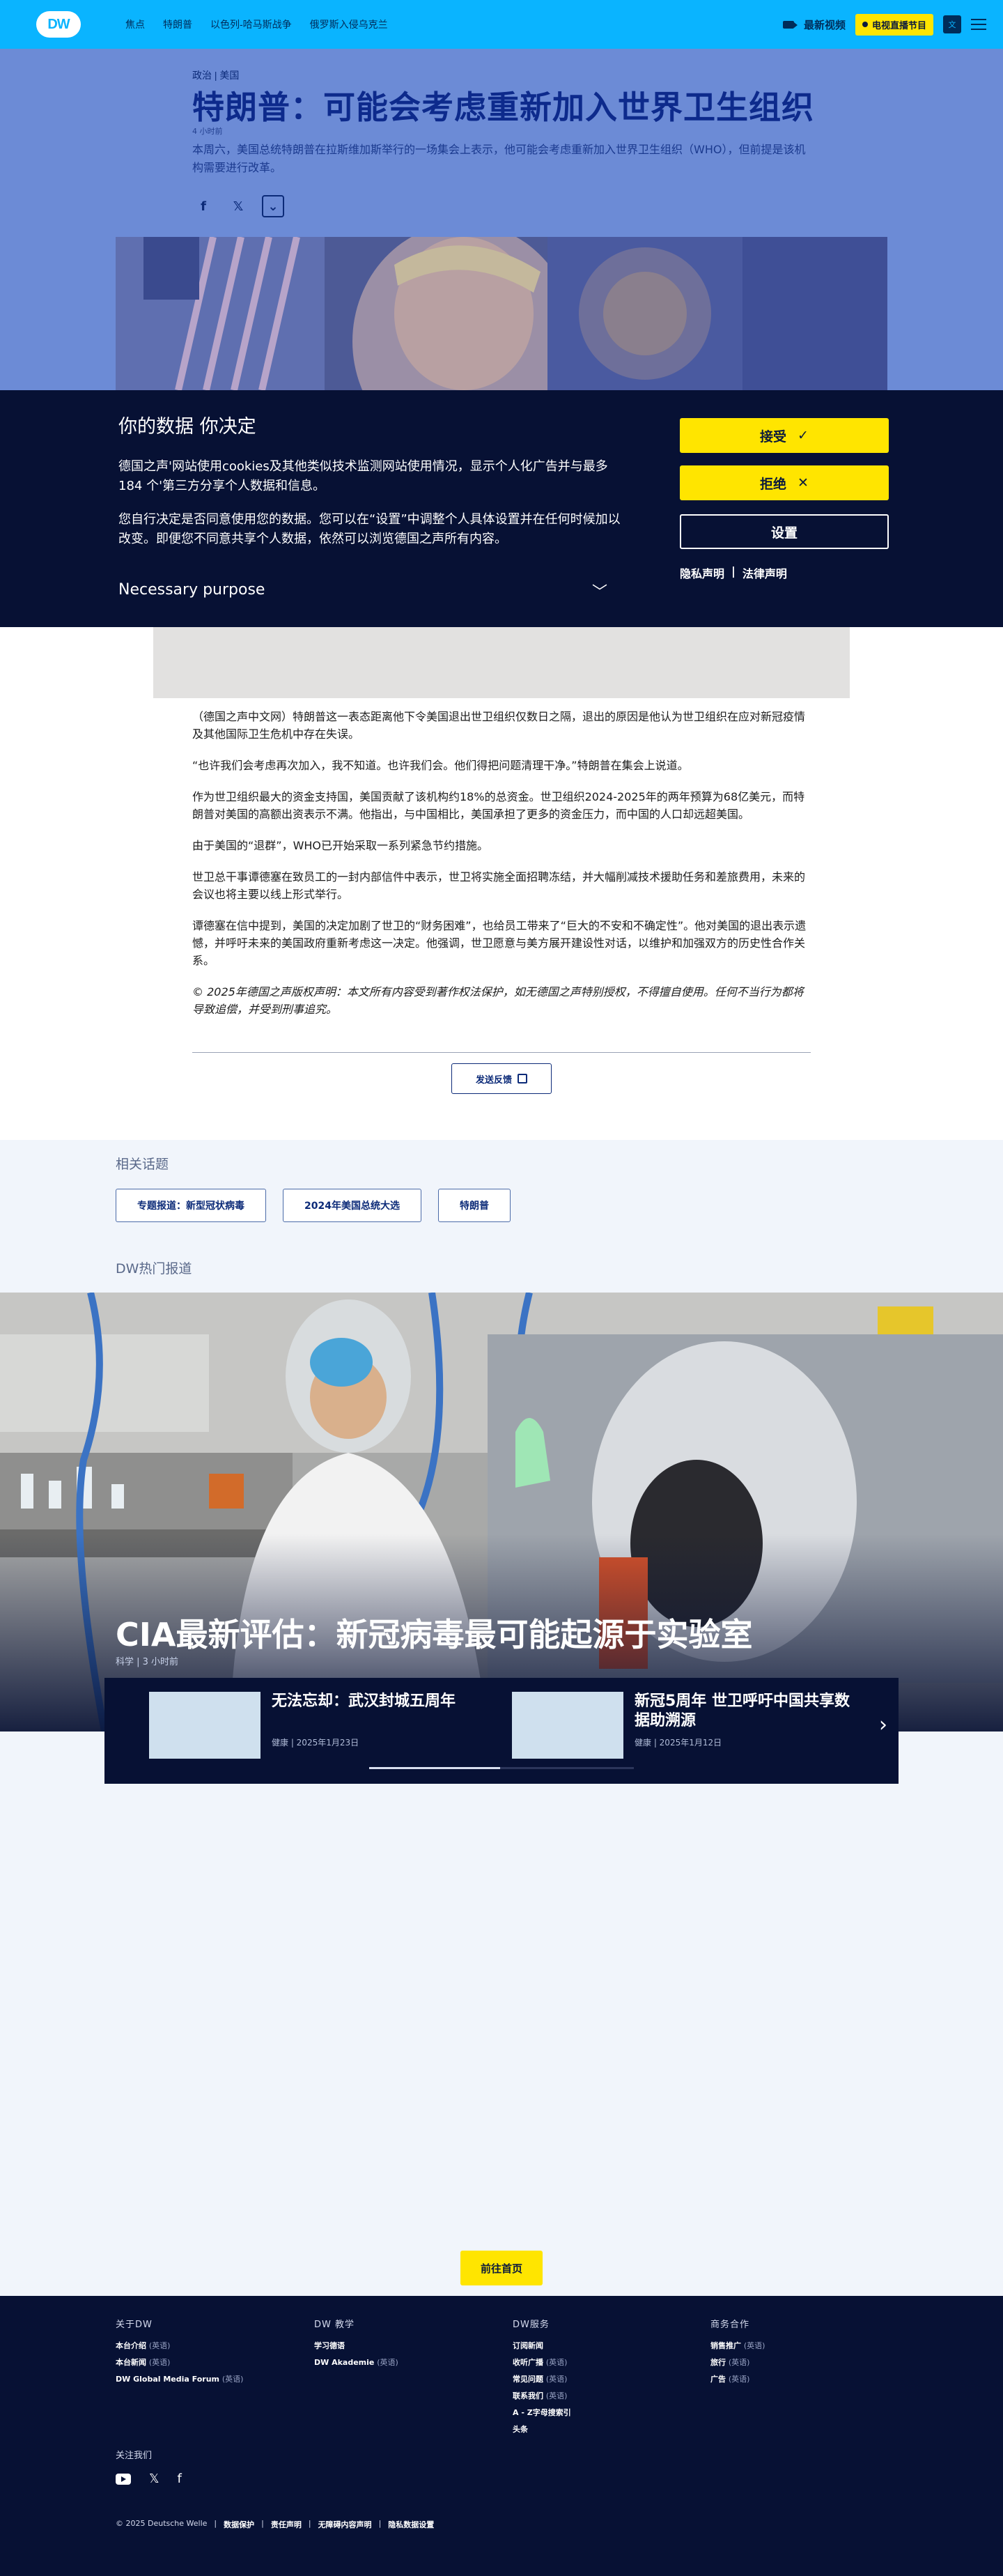  What do you see at coordinates (273, 206) in the screenshot?
I see `share-more-icon: ⌄` at bounding box center [273, 206].